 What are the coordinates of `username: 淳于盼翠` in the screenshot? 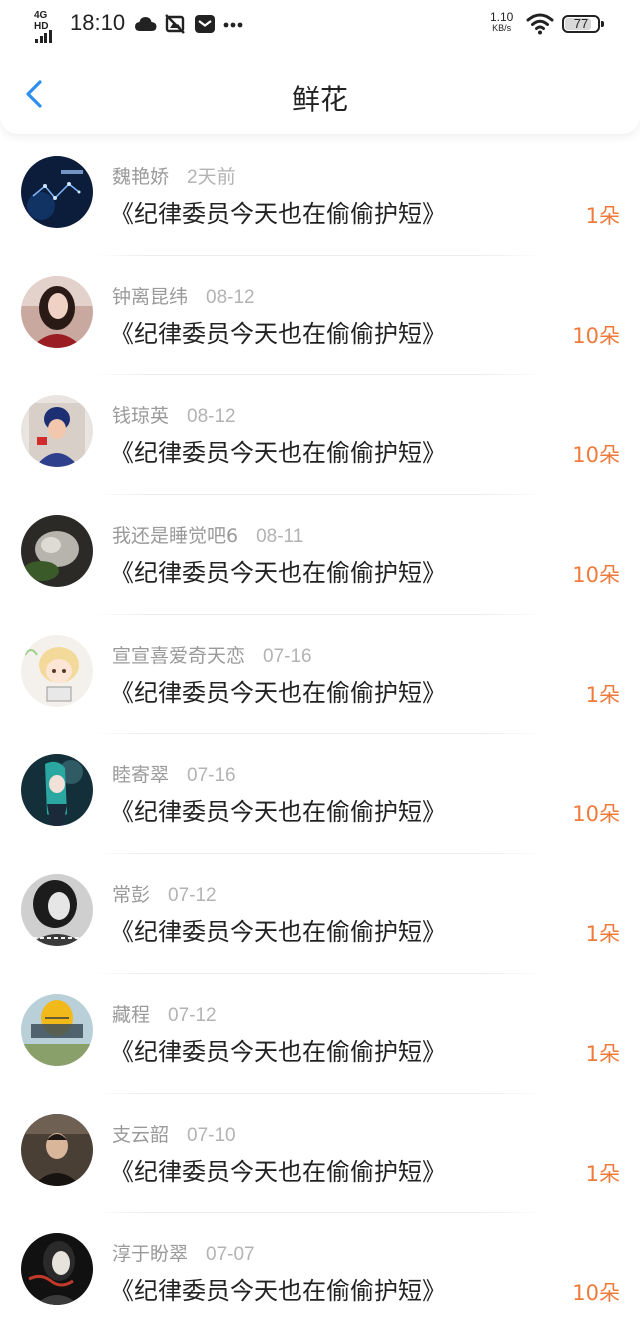 It's located at (150, 1254).